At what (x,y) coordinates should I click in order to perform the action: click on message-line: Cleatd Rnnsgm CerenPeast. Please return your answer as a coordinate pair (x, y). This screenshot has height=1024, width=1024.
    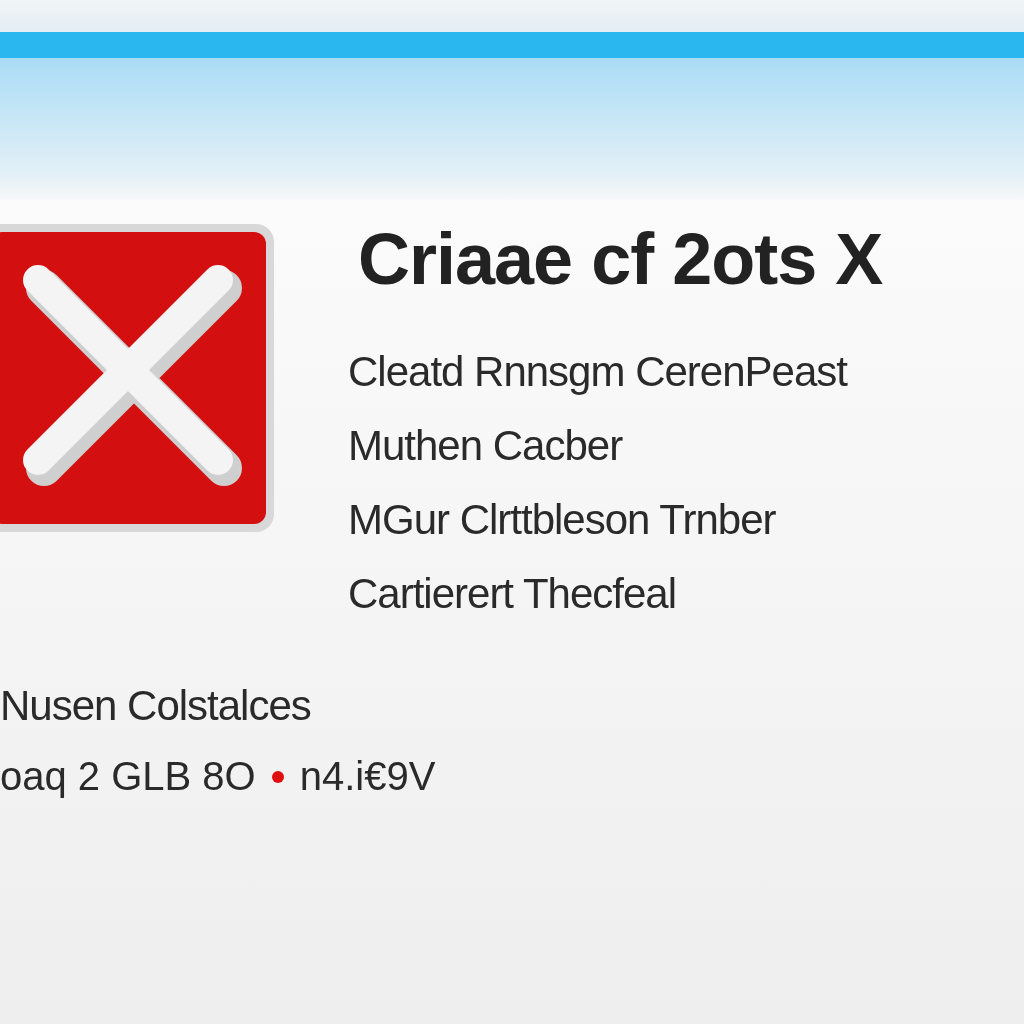
    Looking at the image, I should click on (598, 372).